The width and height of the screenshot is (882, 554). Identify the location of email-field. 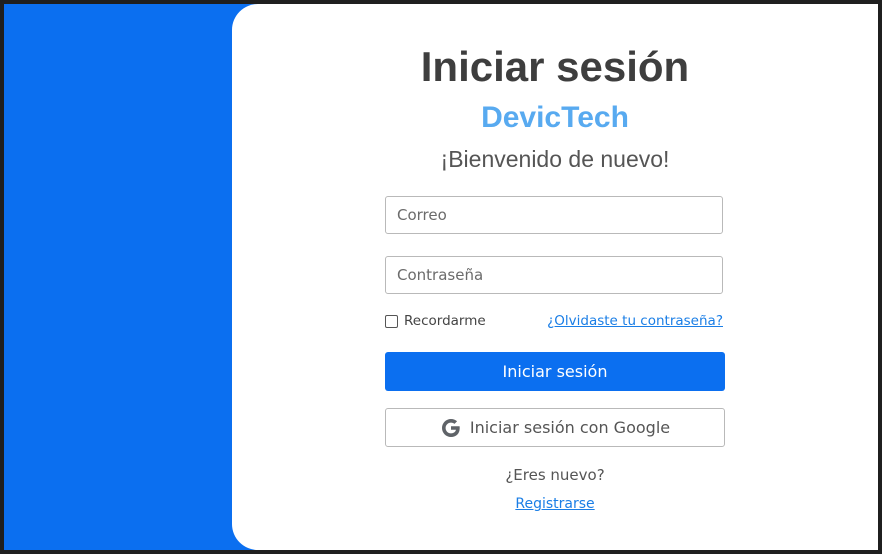
(554, 215).